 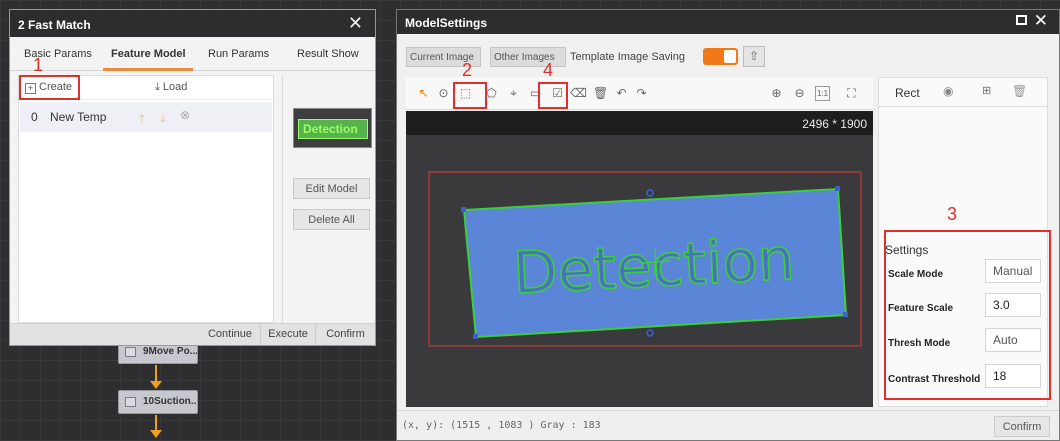 I want to click on continue-button: Continue, so click(x=230, y=334).